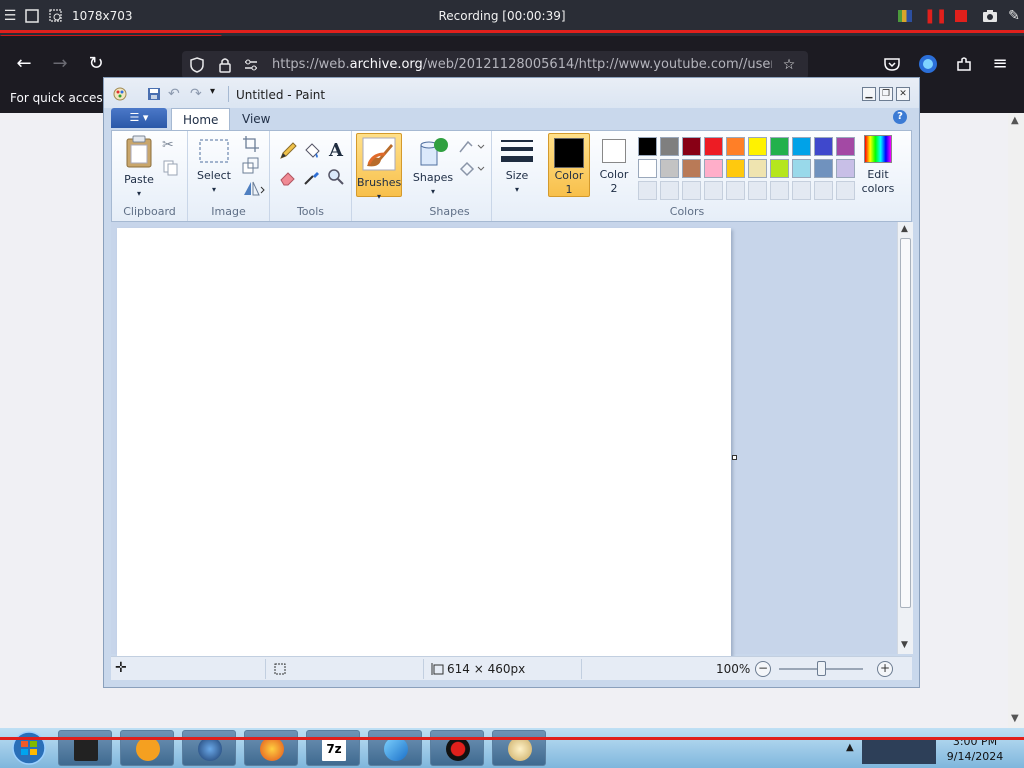 The height and width of the screenshot is (768, 1024). Describe the element at coordinates (139, 118) in the screenshot. I see `paint-menu-button: ☰ ▾` at that location.